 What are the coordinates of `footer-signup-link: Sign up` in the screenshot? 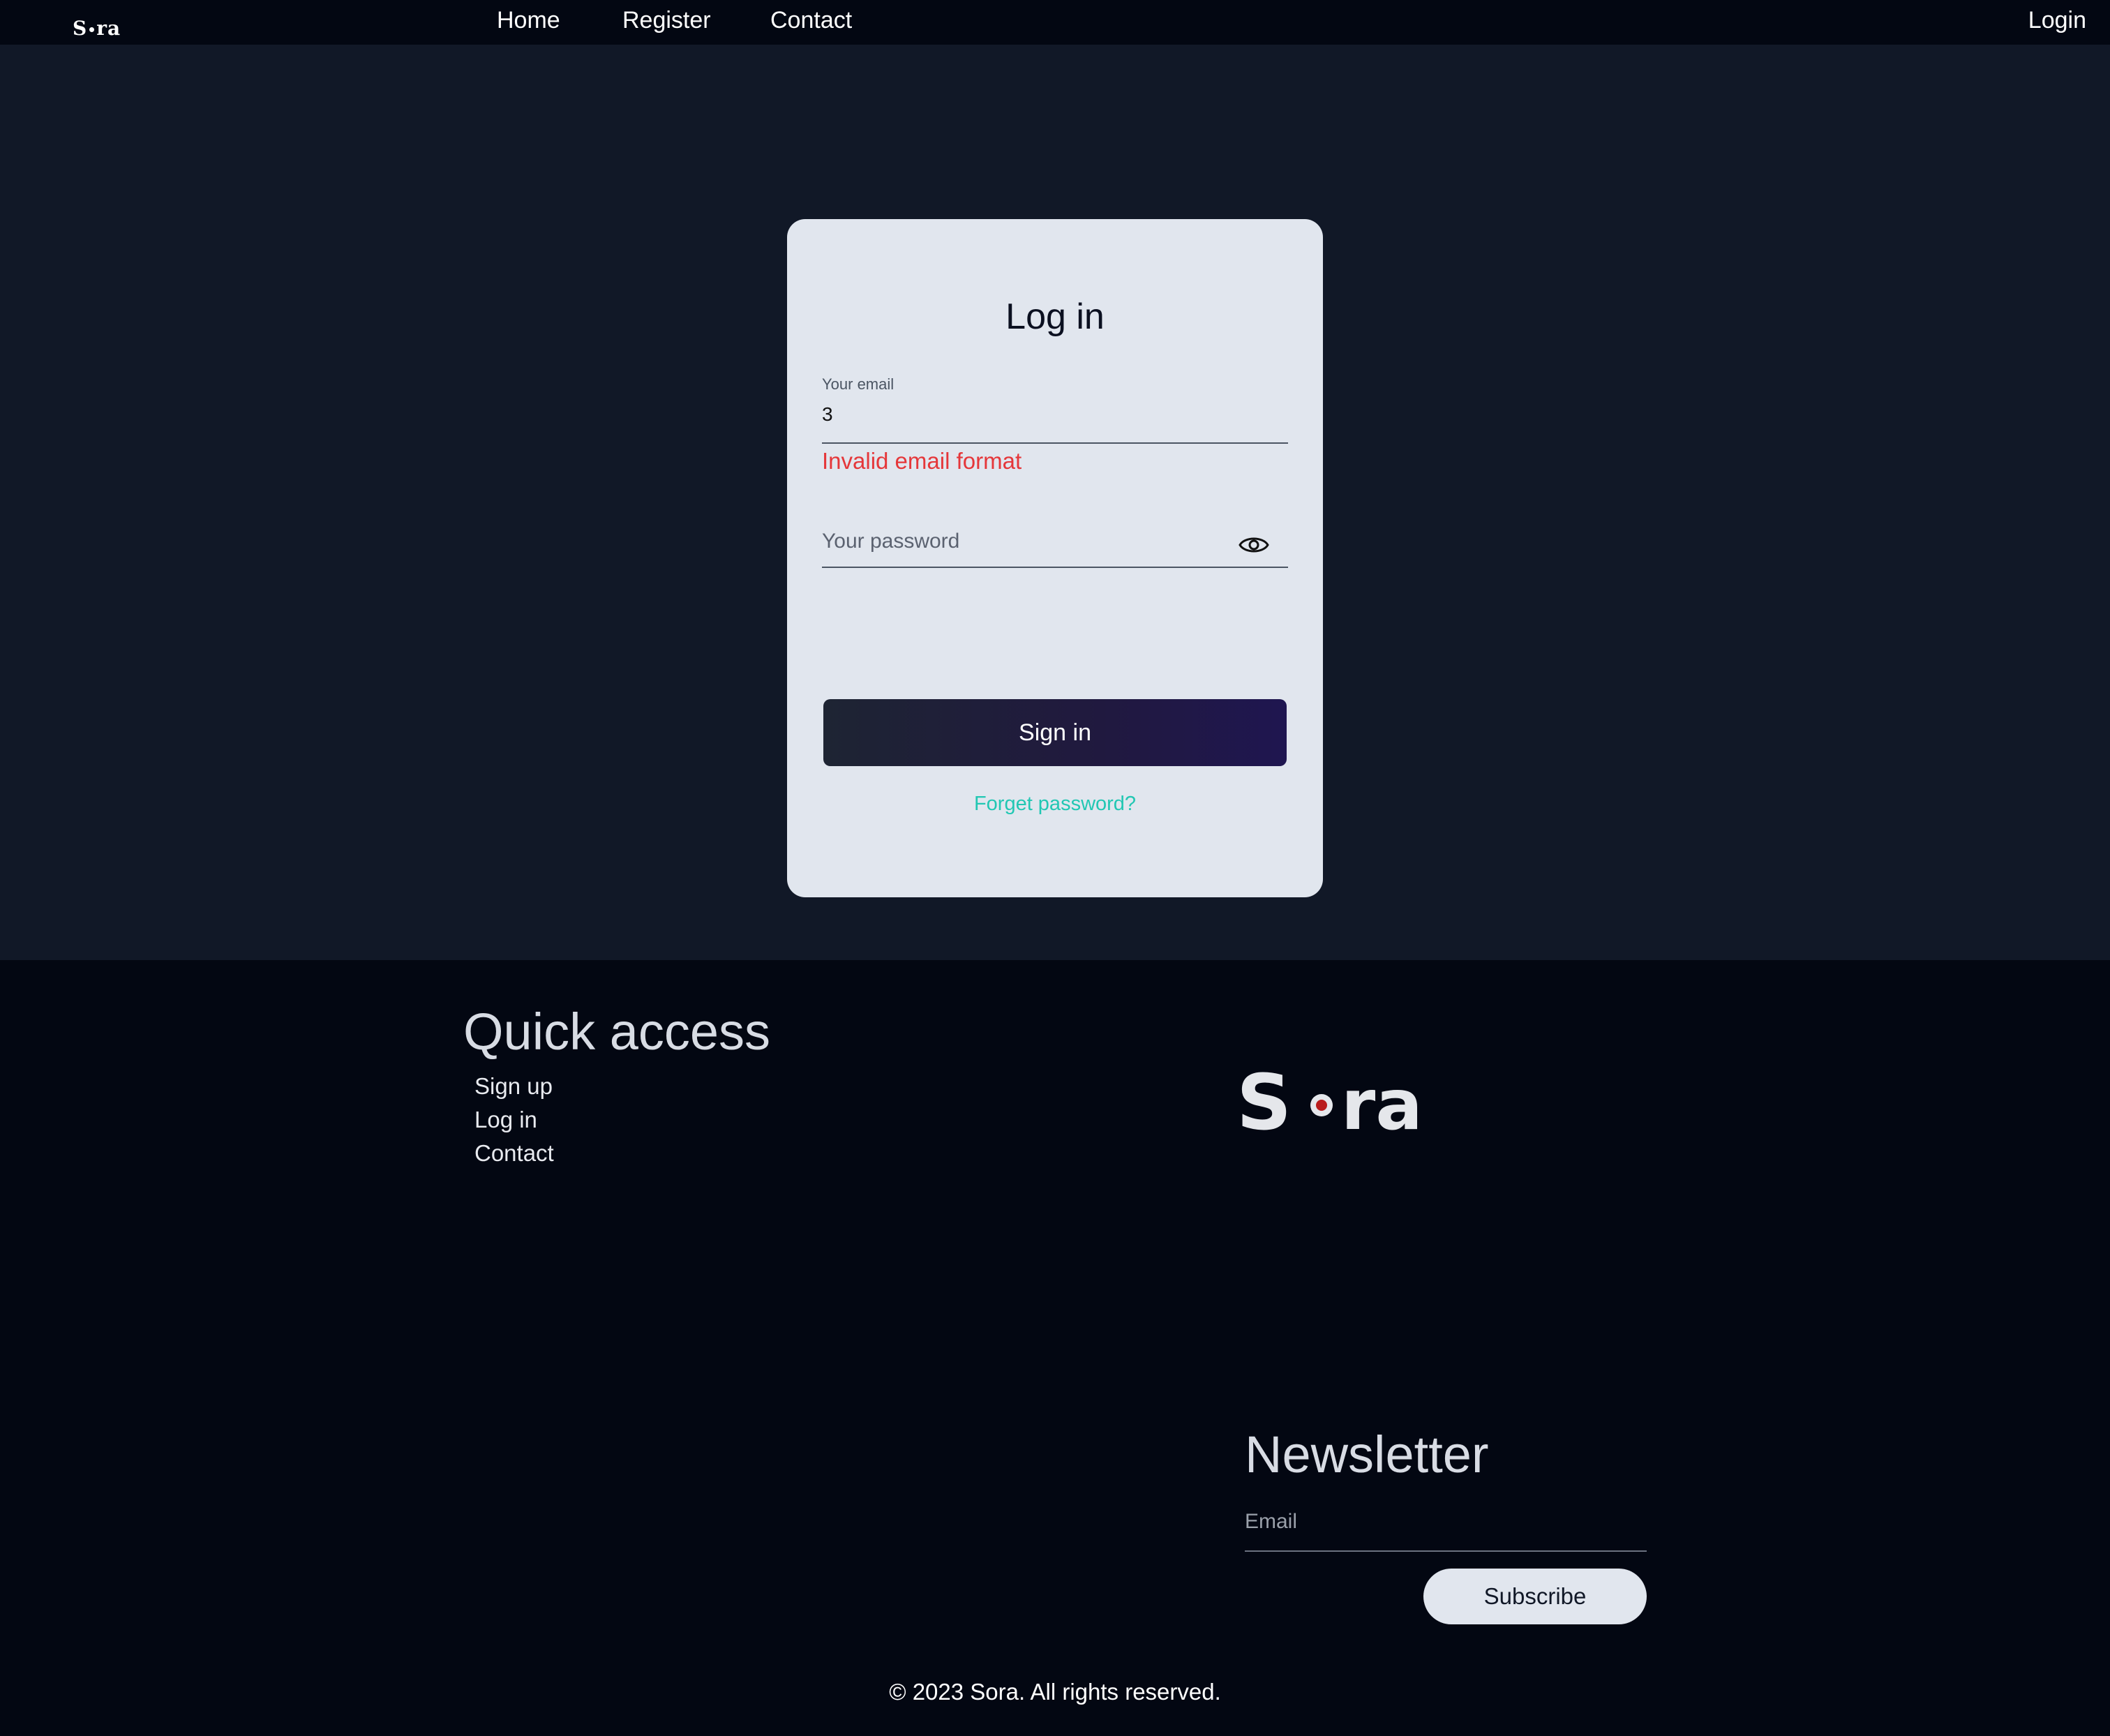 It's located at (513, 1086).